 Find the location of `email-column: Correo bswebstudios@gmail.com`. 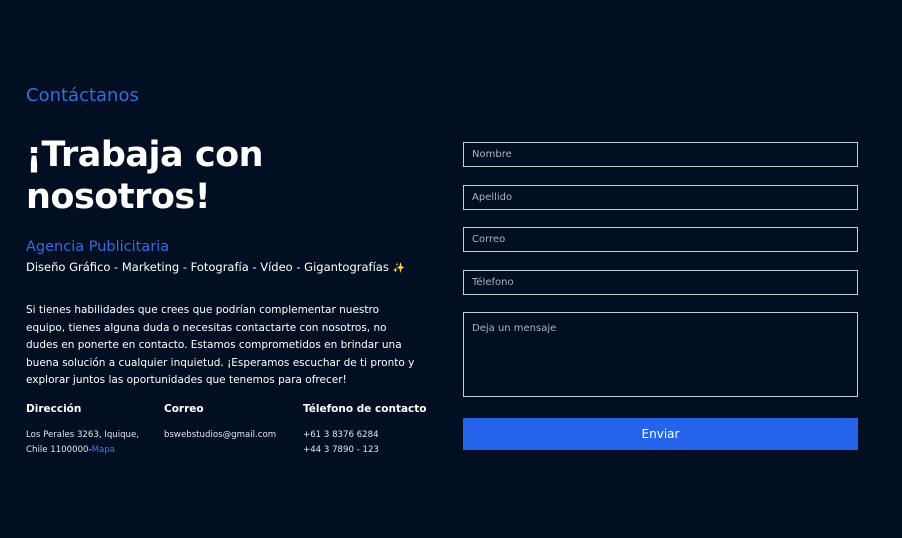

email-column: Correo bswebstudios@gmail.com is located at coordinates (220, 422).